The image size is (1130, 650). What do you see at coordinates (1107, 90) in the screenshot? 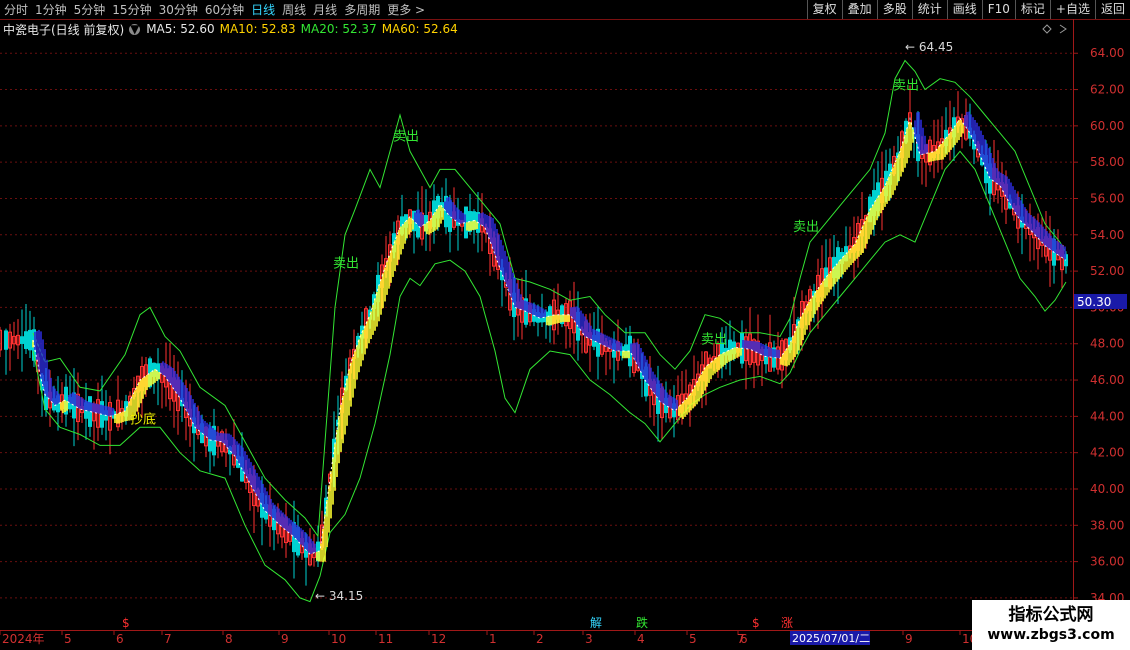
I see `y-tick-label: 62.00` at bounding box center [1107, 90].